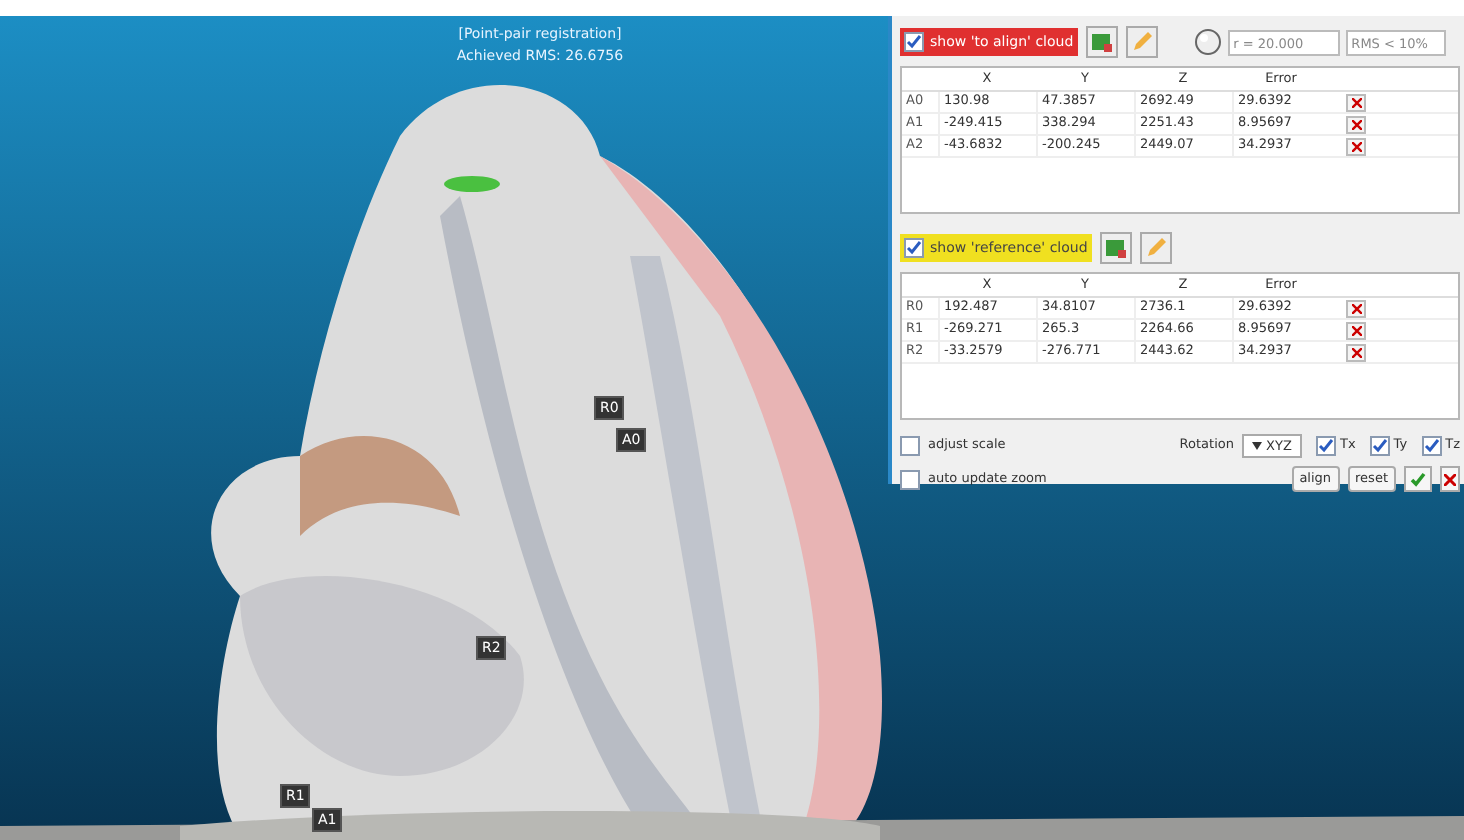  Describe the element at coordinates (1257, 446) in the screenshot. I see `caret-icon` at that location.